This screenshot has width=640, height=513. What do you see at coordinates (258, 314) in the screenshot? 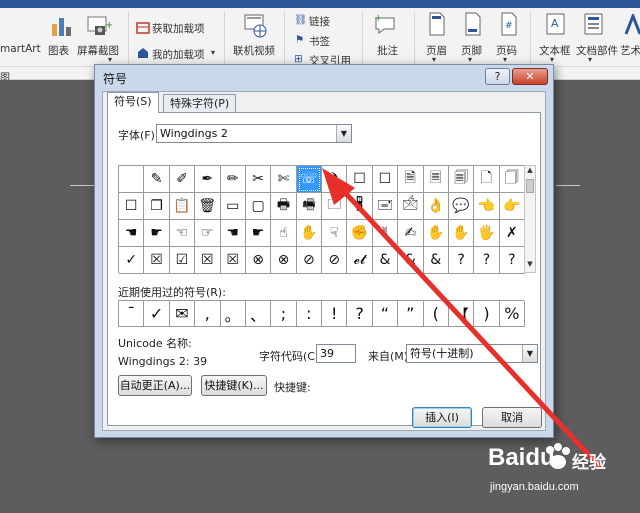
I see `recent-symbol-cell: 、` at bounding box center [258, 314].